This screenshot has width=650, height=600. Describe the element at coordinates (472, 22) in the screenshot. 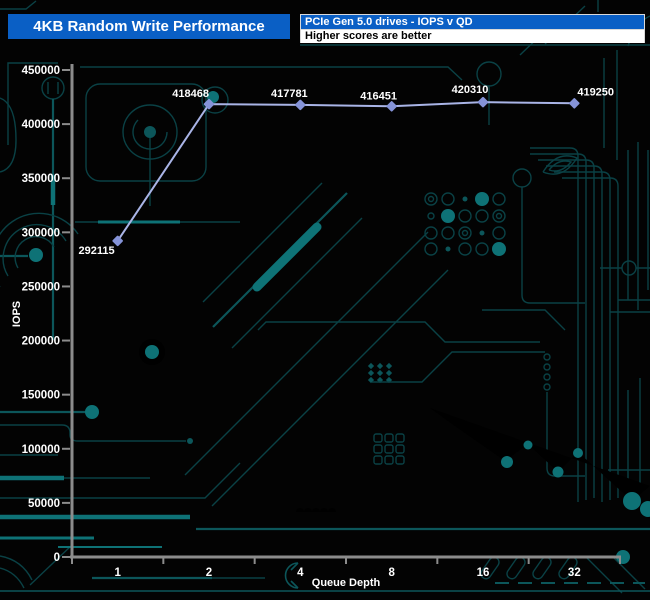

I see `subtitle-drives: PCIe Gen 5.0 drives - IOPS v QD` at that location.